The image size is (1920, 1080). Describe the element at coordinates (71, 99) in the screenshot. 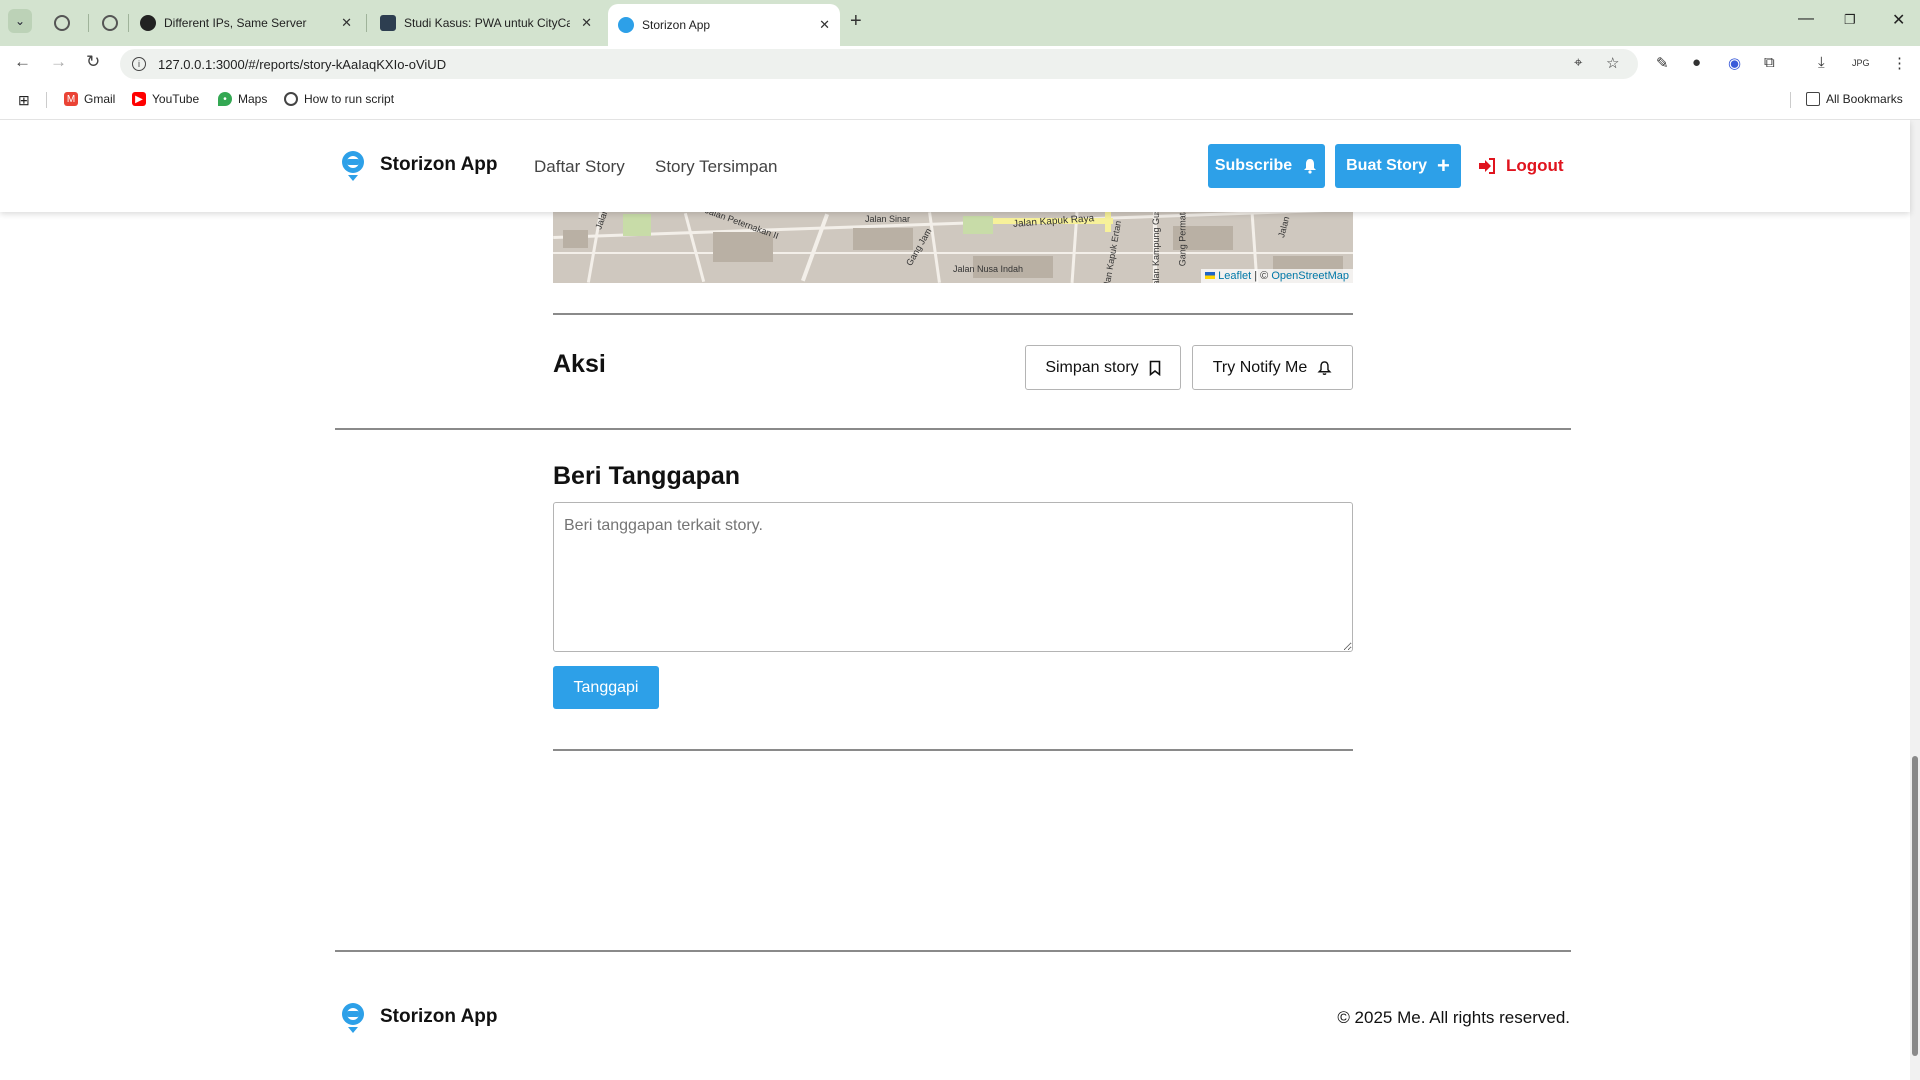

I see `gmail-icon: M` at that location.